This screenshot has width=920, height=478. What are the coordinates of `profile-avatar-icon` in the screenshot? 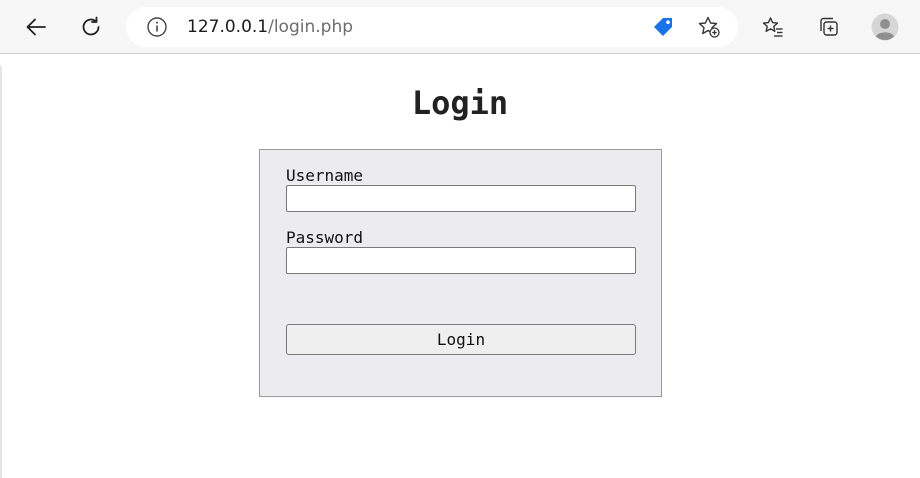 It's located at (885, 27).